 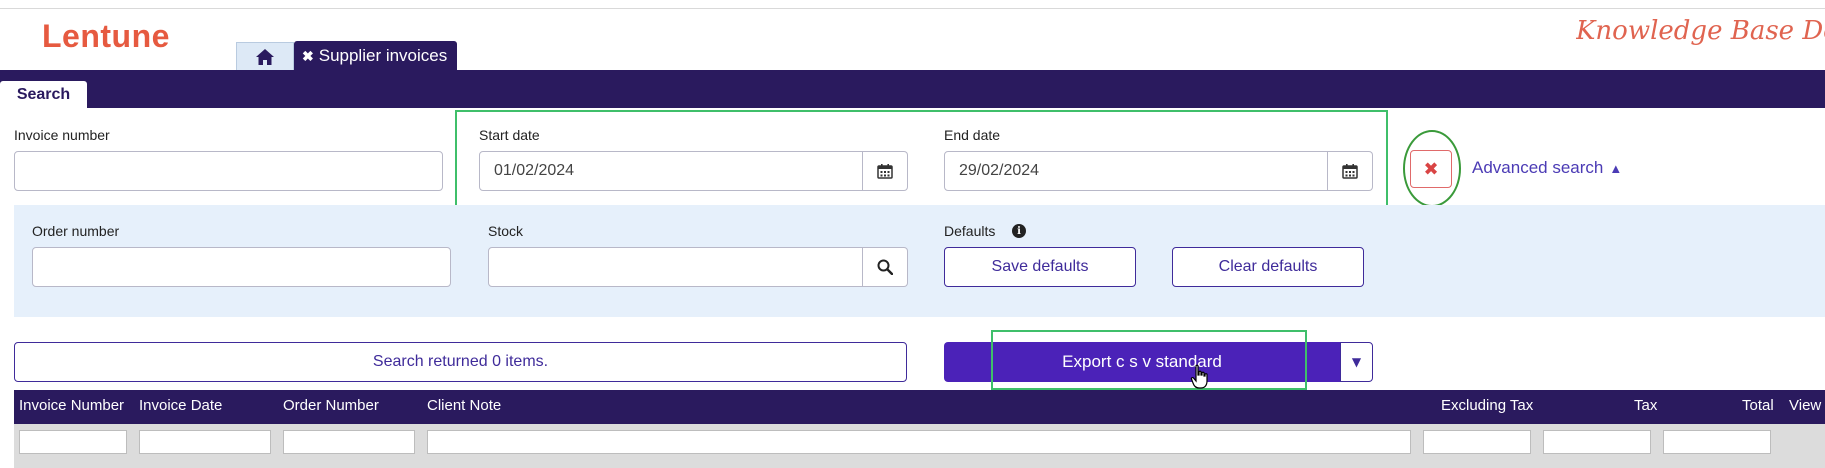 I want to click on filter-invoice-date, so click(x=205, y=442).